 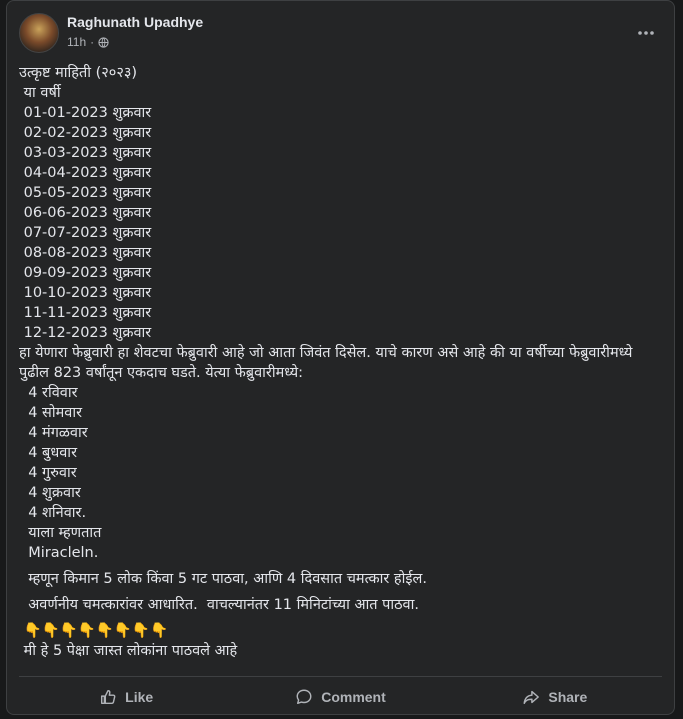 I want to click on comment-icon, so click(x=304, y=697).